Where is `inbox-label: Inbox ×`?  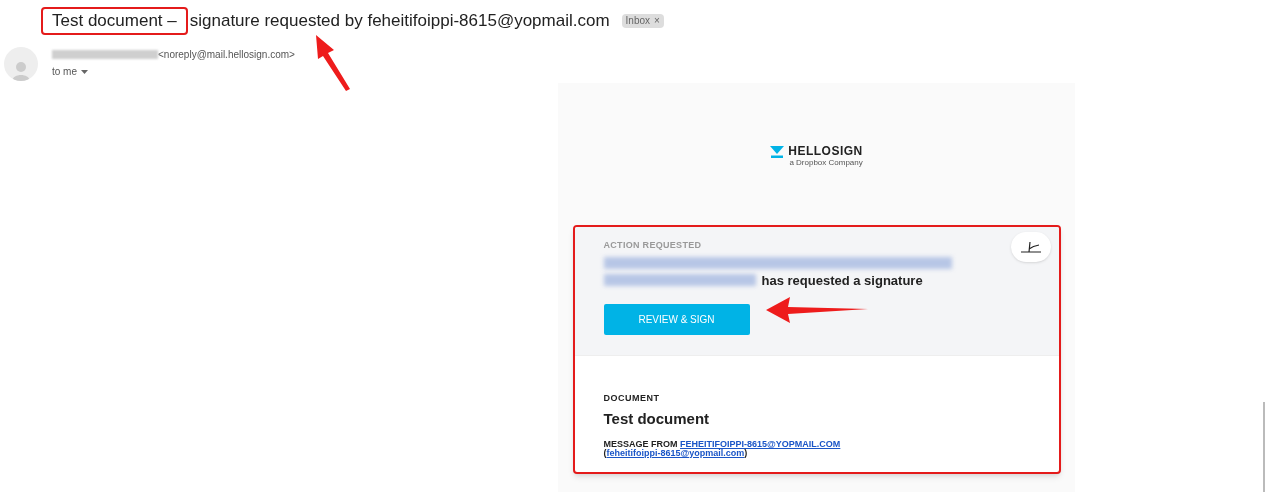
inbox-label: Inbox × is located at coordinates (642, 21).